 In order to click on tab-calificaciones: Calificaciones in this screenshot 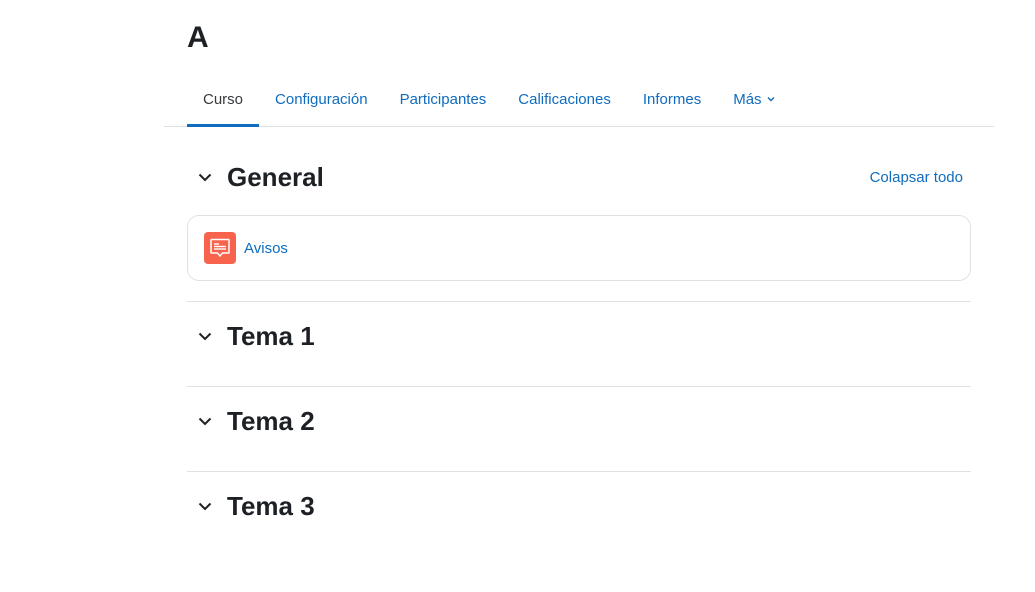, I will do `click(564, 99)`.